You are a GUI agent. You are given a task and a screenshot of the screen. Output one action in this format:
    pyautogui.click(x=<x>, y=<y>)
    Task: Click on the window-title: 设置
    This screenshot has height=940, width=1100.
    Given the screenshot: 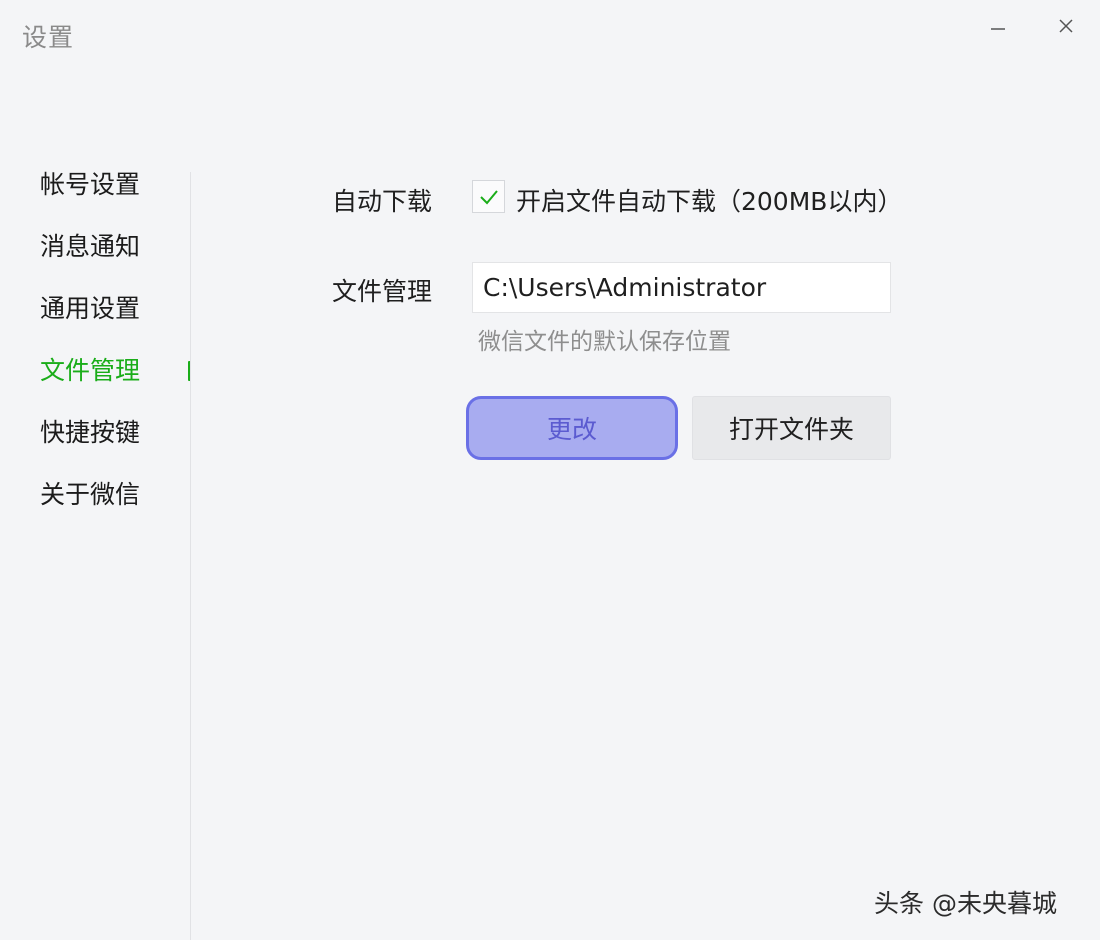 What is the action you would take?
    pyautogui.click(x=48, y=37)
    